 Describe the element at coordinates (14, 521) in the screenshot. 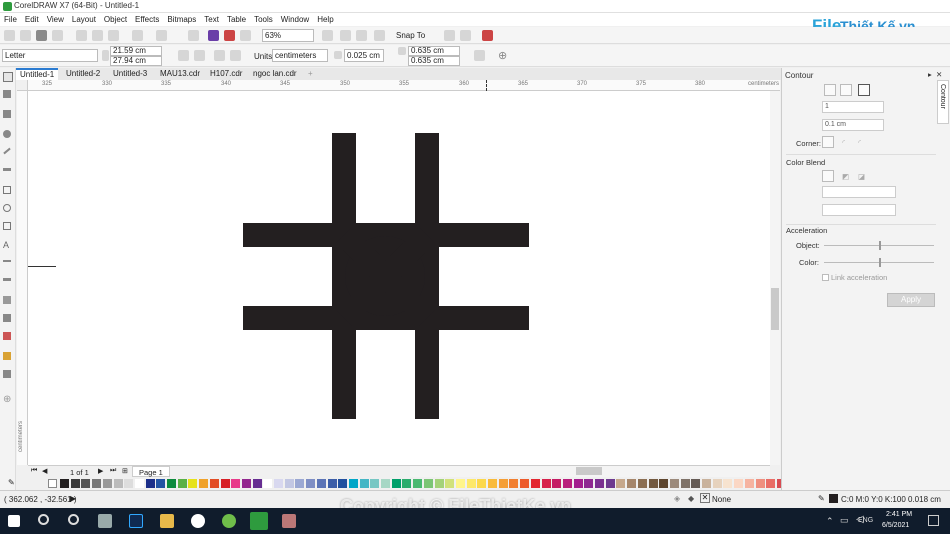

I see `windows-start-icon` at that location.